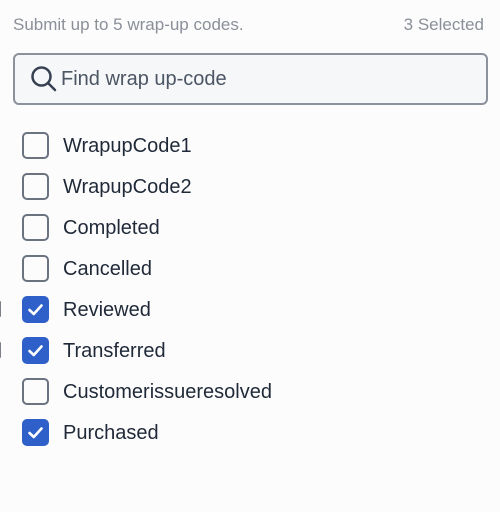  I want to click on search-box, so click(250, 79).